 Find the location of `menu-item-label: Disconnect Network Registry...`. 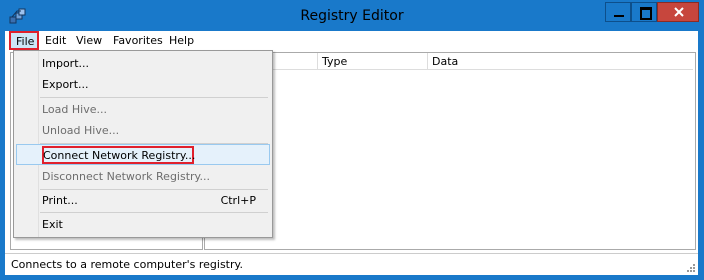

menu-item-label: Disconnect Network Registry... is located at coordinates (126, 176).